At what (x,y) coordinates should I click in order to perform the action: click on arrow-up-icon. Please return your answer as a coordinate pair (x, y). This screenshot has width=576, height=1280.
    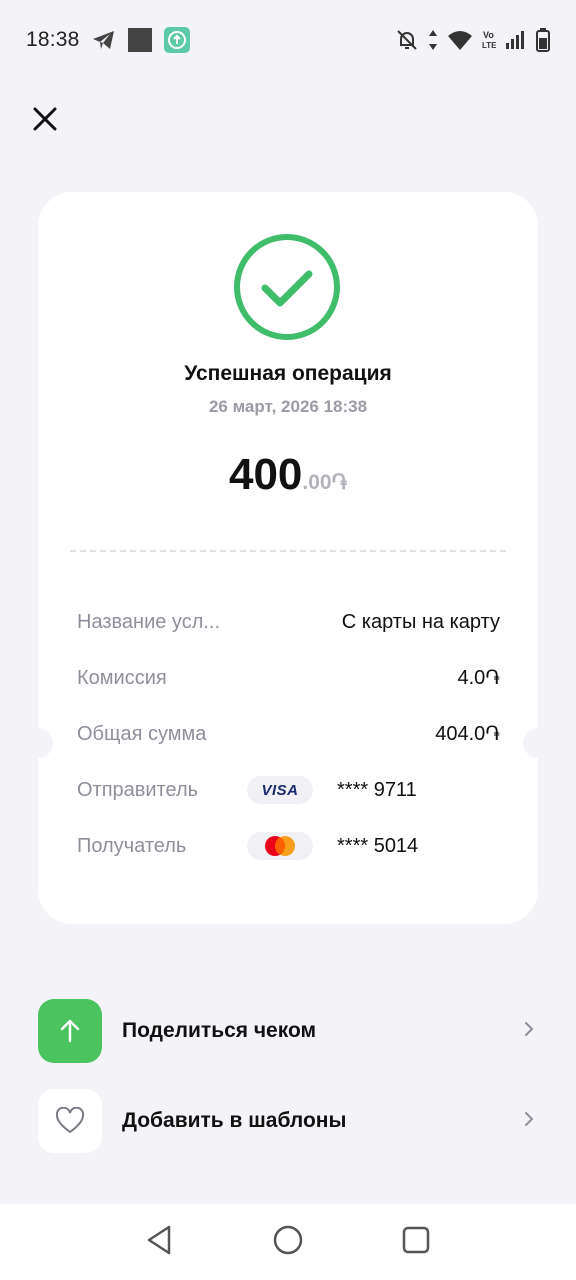
    Looking at the image, I should click on (70, 1031).